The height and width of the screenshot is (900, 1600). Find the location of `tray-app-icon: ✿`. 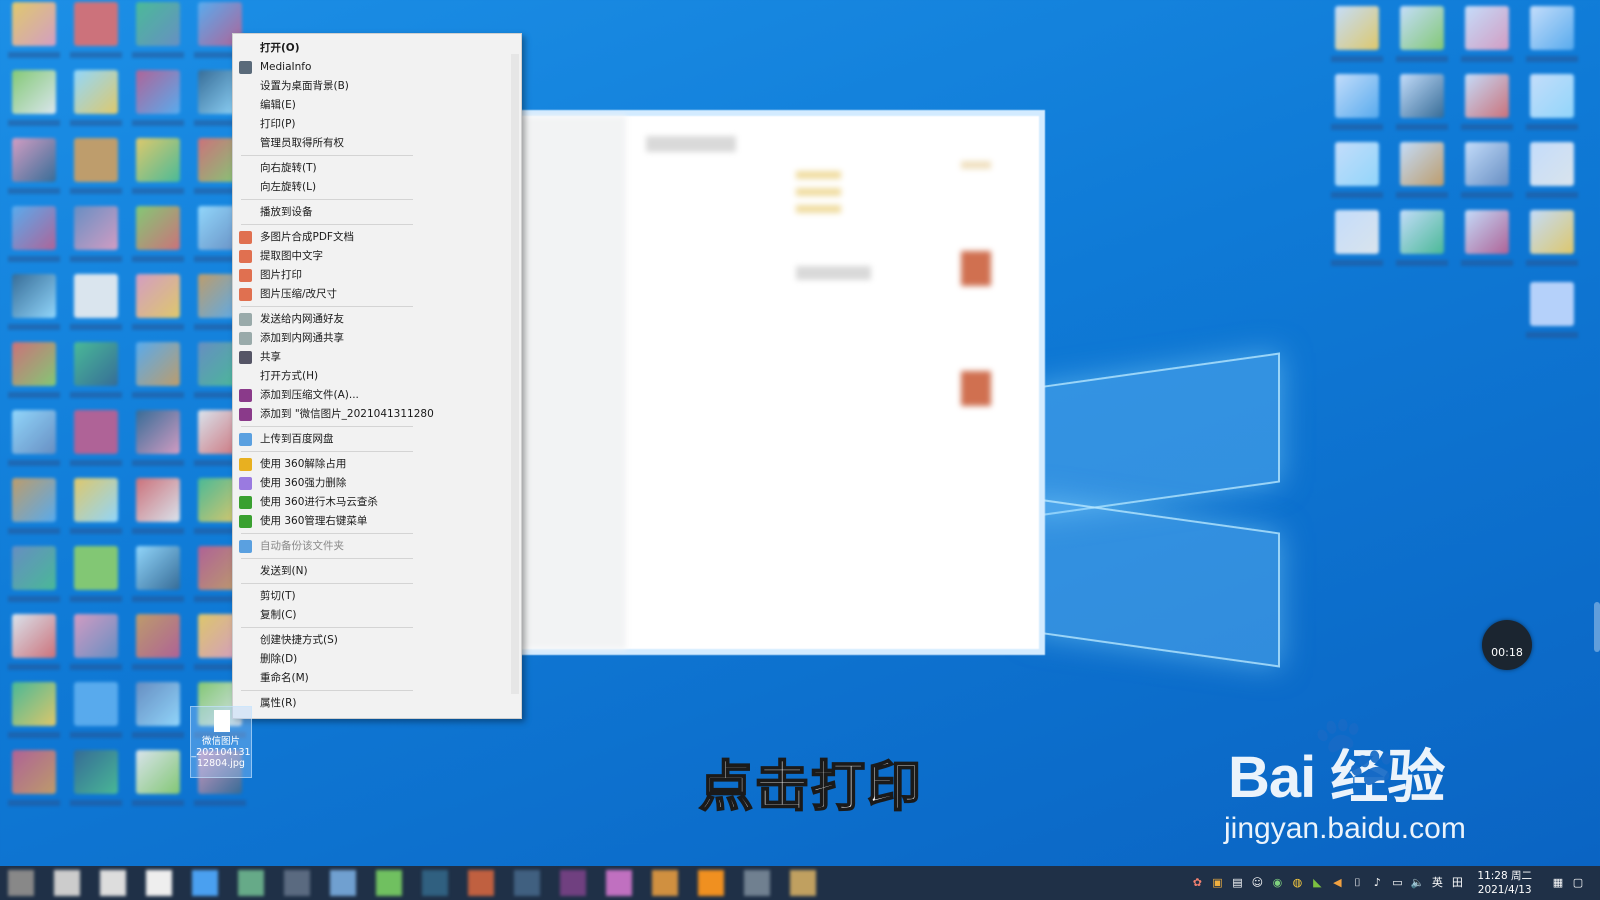

tray-app-icon: ✿ is located at coordinates (1197, 883).